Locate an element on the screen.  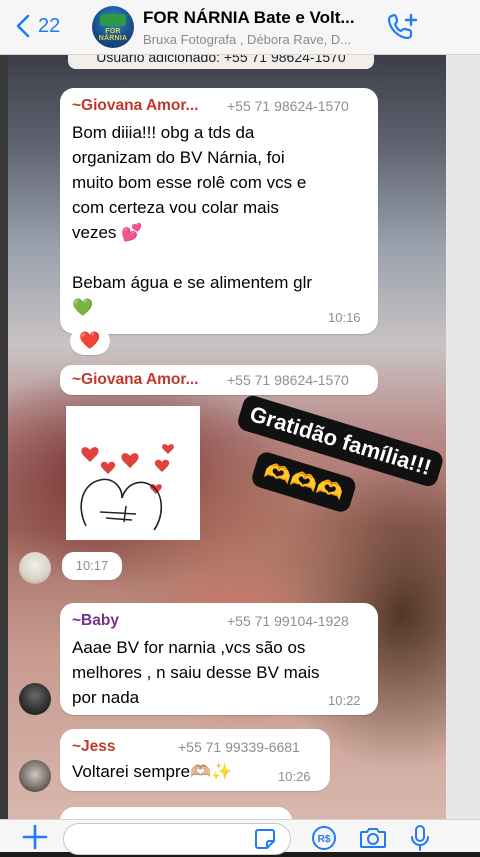
unread-count: 22 is located at coordinates (49, 25).